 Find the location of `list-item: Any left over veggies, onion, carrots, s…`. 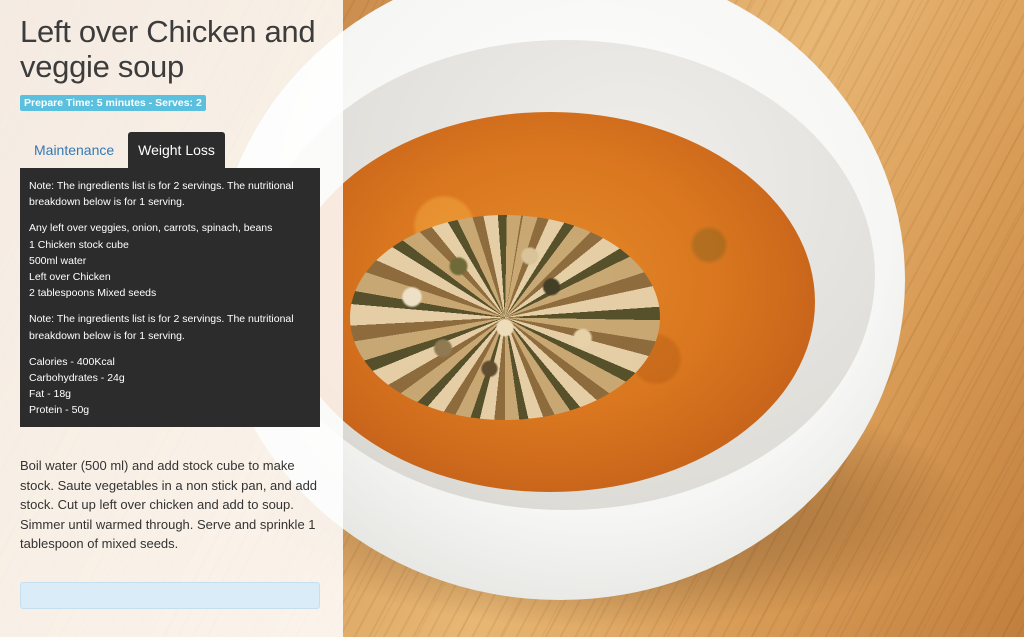

list-item: Any left over veggies, onion, carrots, s… is located at coordinates (151, 228).